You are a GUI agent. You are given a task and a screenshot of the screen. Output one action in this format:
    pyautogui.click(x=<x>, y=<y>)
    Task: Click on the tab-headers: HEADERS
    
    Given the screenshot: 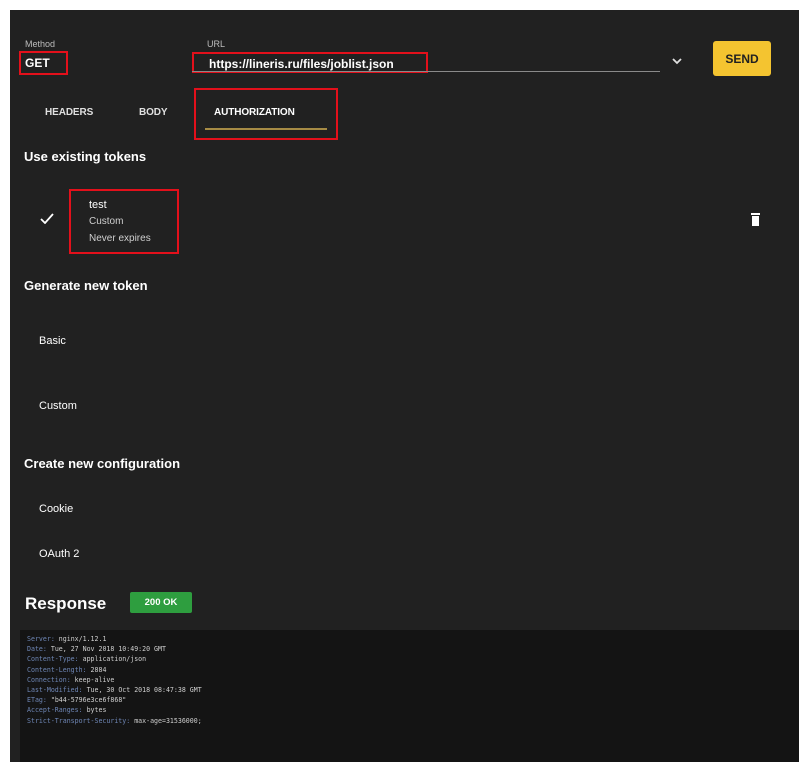 What is the action you would take?
    pyautogui.click(x=69, y=112)
    